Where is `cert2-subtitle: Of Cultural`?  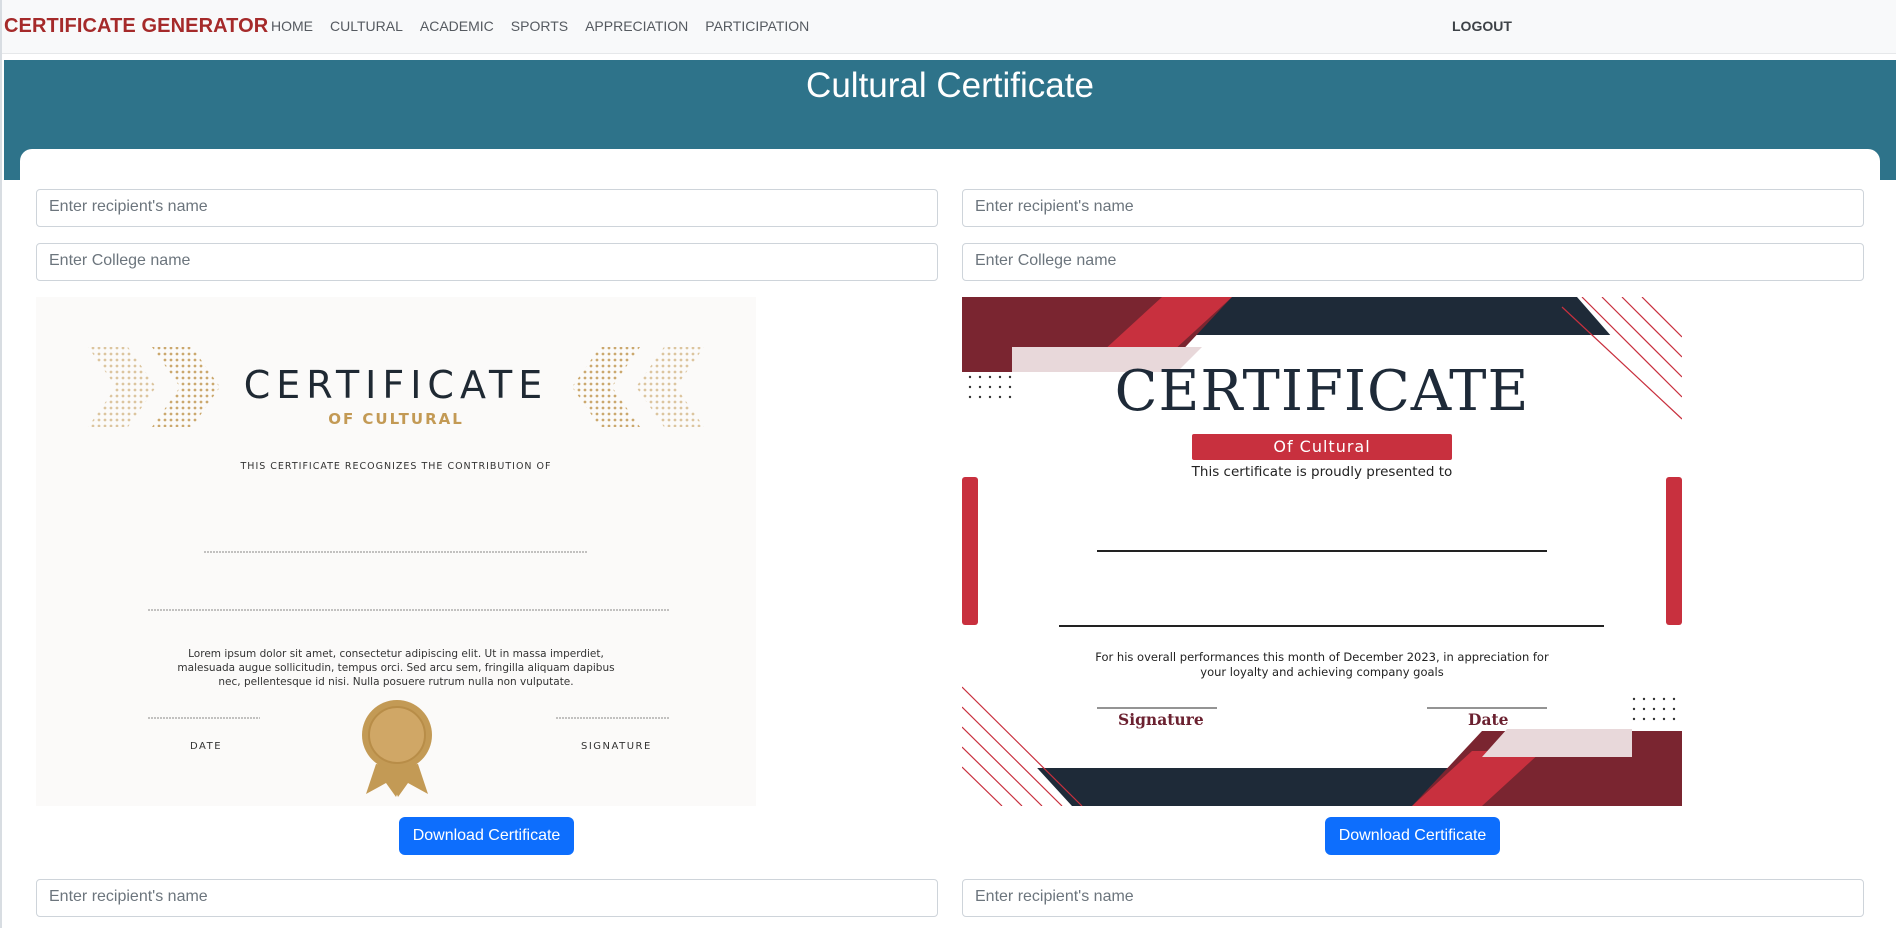
cert2-subtitle: Of Cultural is located at coordinates (1322, 447).